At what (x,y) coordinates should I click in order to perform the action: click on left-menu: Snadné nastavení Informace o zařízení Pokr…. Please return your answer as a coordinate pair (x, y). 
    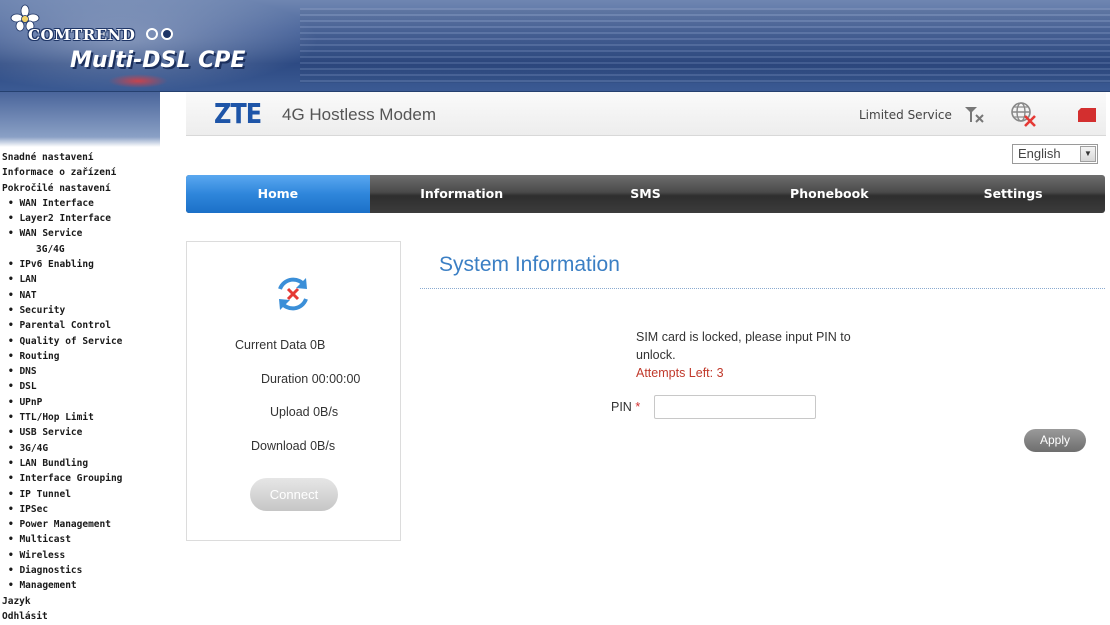
    Looking at the image, I should click on (80, 358).